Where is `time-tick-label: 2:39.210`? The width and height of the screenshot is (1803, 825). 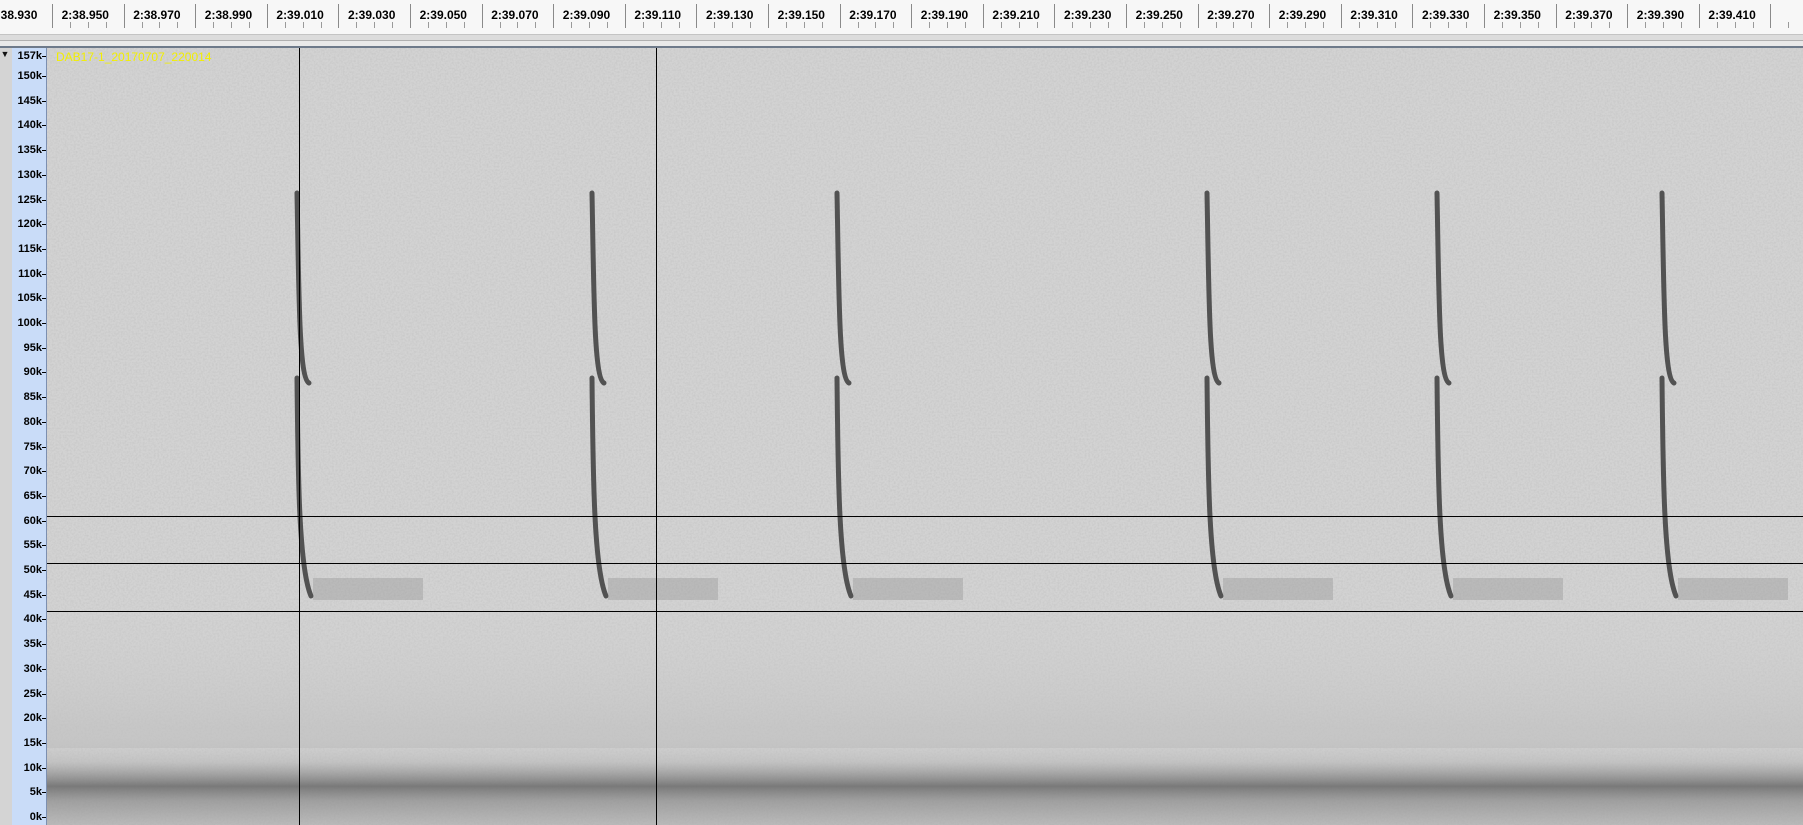 time-tick-label: 2:39.210 is located at coordinates (1016, 15).